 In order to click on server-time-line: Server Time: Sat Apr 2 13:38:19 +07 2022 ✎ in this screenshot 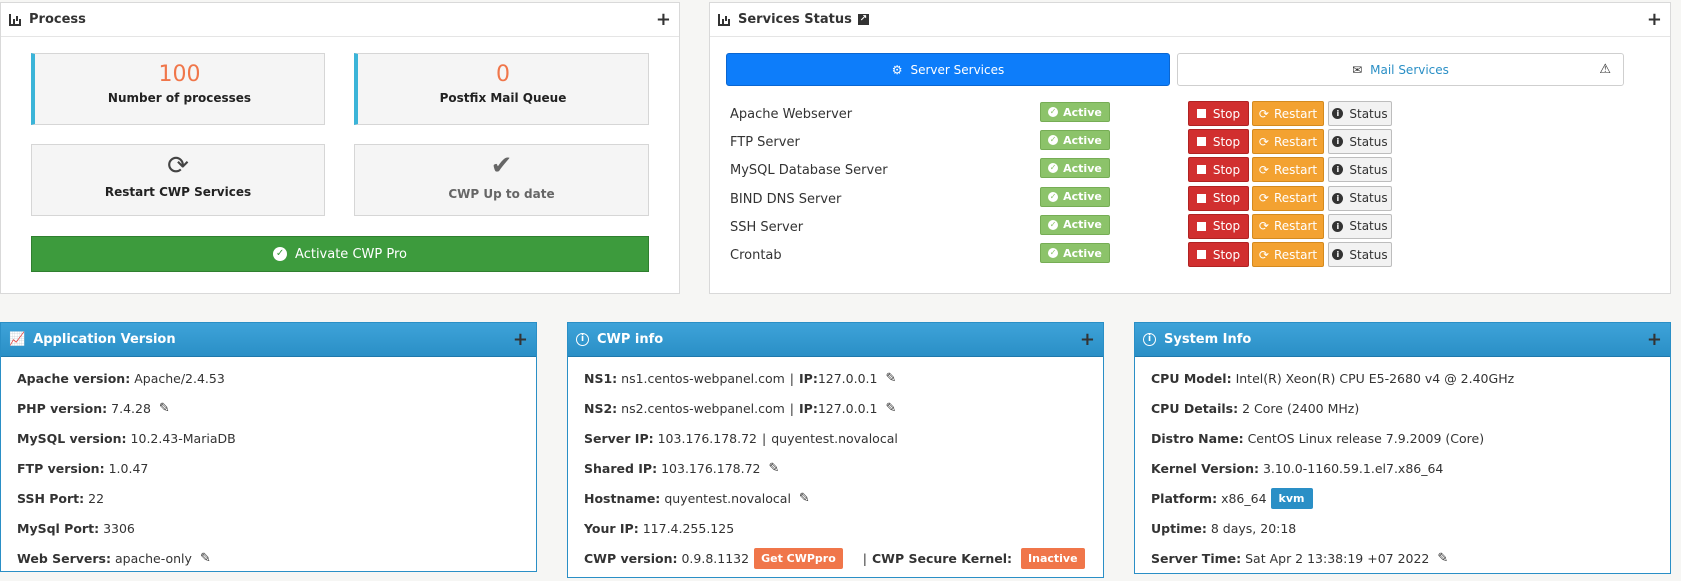, I will do `click(1300, 558)`.